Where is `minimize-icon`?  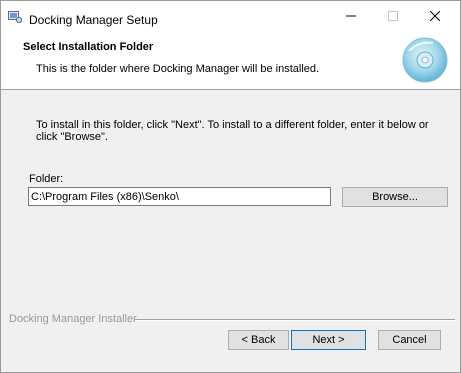
minimize-icon is located at coordinates (351, 16).